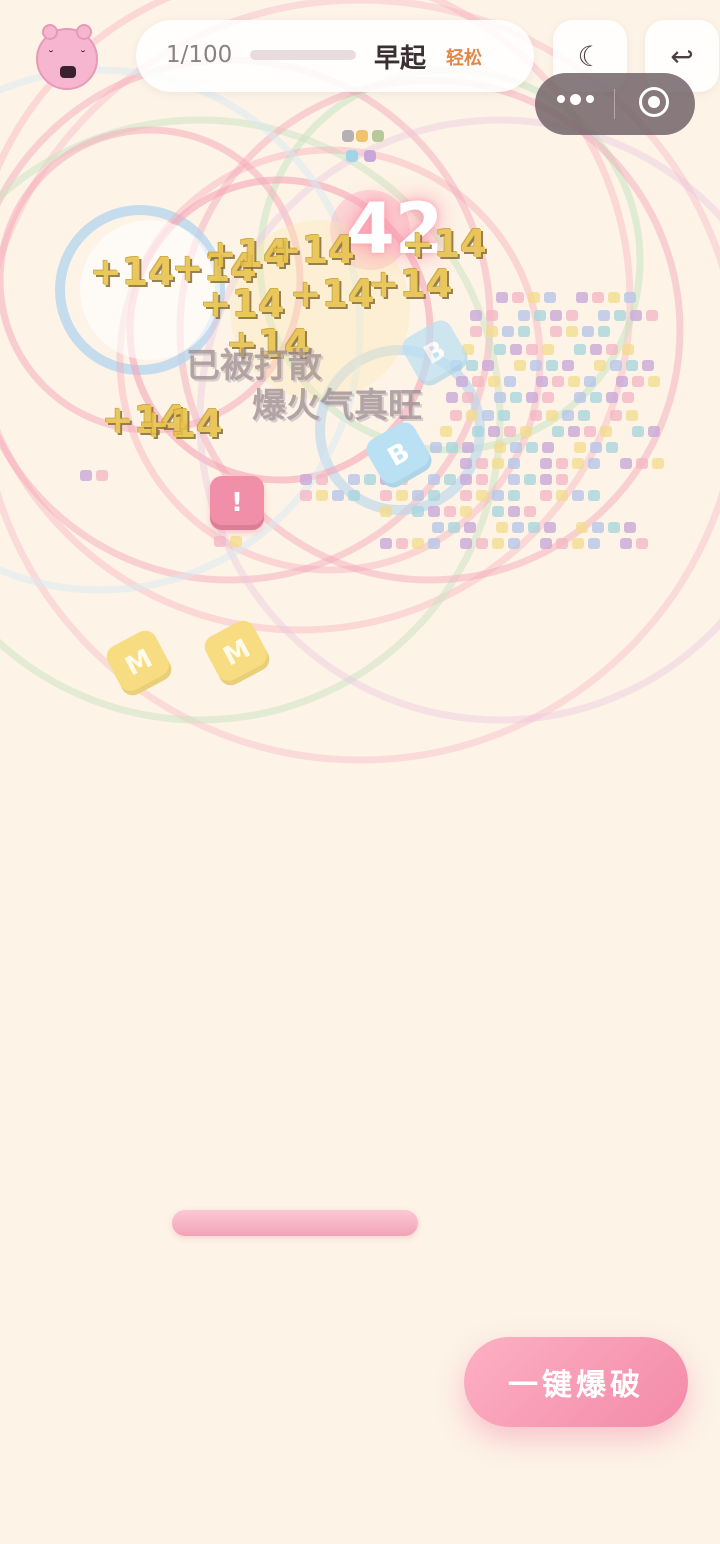 The width and height of the screenshot is (720, 1544). I want to click on block-label: !, so click(237, 503).